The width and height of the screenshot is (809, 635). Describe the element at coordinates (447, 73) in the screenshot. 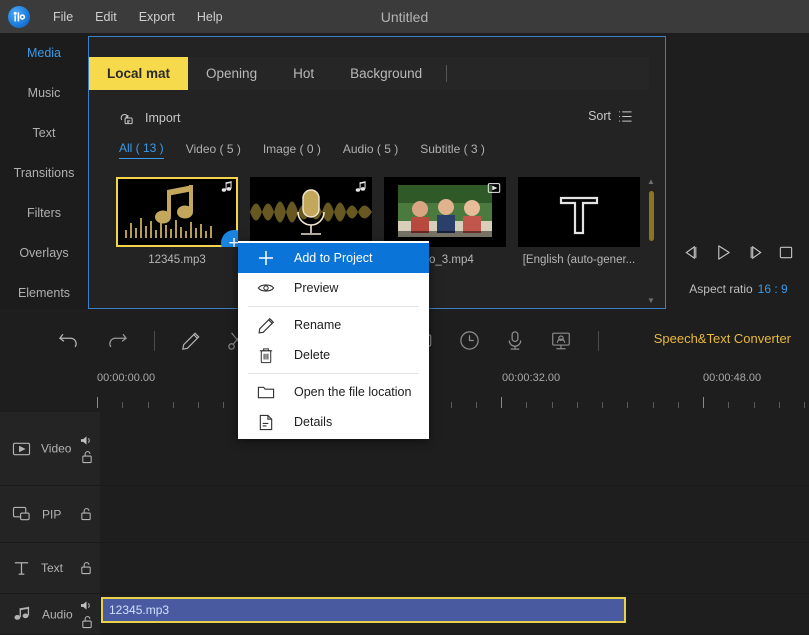

I see `tab-divider` at that location.